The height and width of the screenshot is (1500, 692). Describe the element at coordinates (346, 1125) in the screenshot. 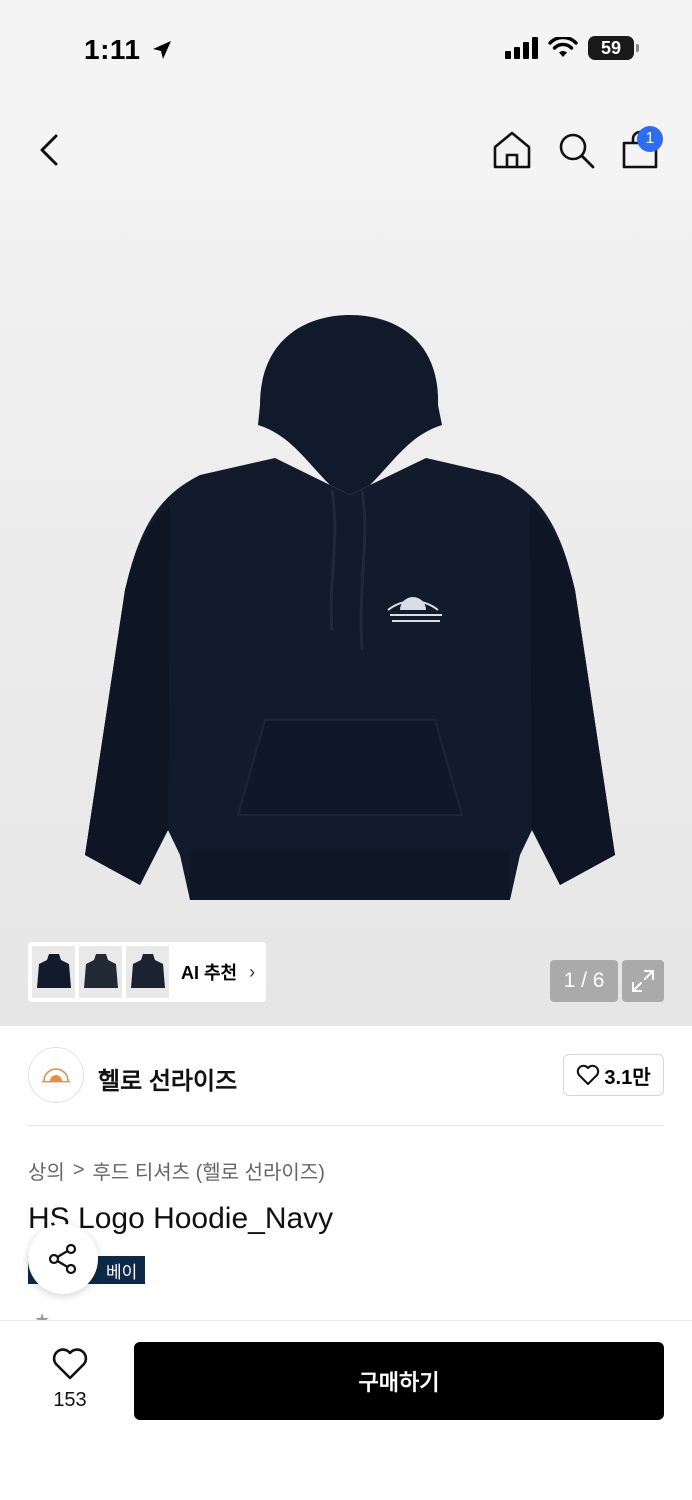

I see `divider` at that location.